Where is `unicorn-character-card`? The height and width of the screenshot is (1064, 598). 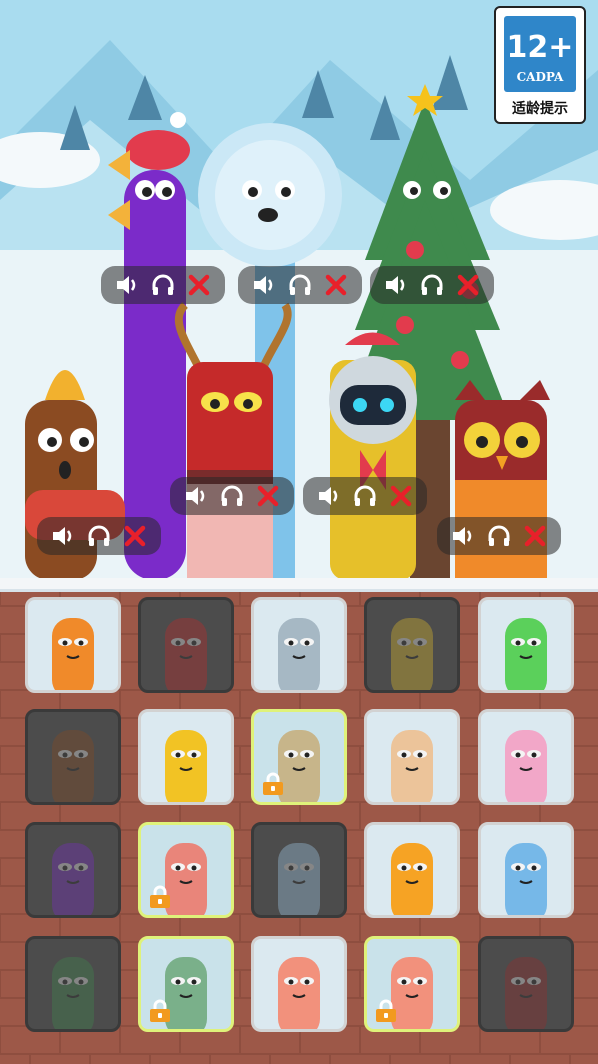
unicorn-character-card is located at coordinates (526, 870).